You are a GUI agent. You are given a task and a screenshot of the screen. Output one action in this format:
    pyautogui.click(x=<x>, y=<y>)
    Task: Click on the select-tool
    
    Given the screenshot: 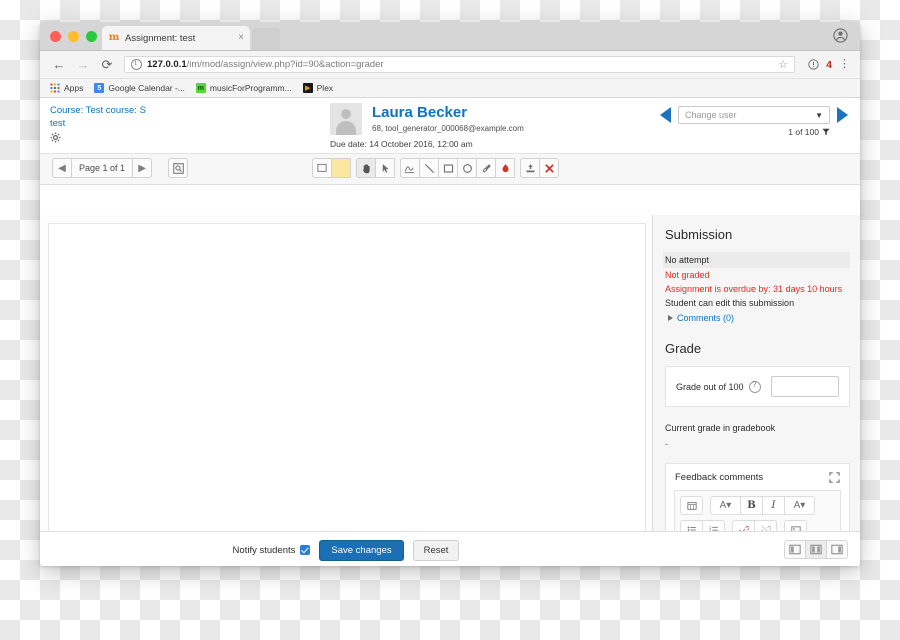 What is the action you would take?
    pyautogui.click(x=385, y=168)
    